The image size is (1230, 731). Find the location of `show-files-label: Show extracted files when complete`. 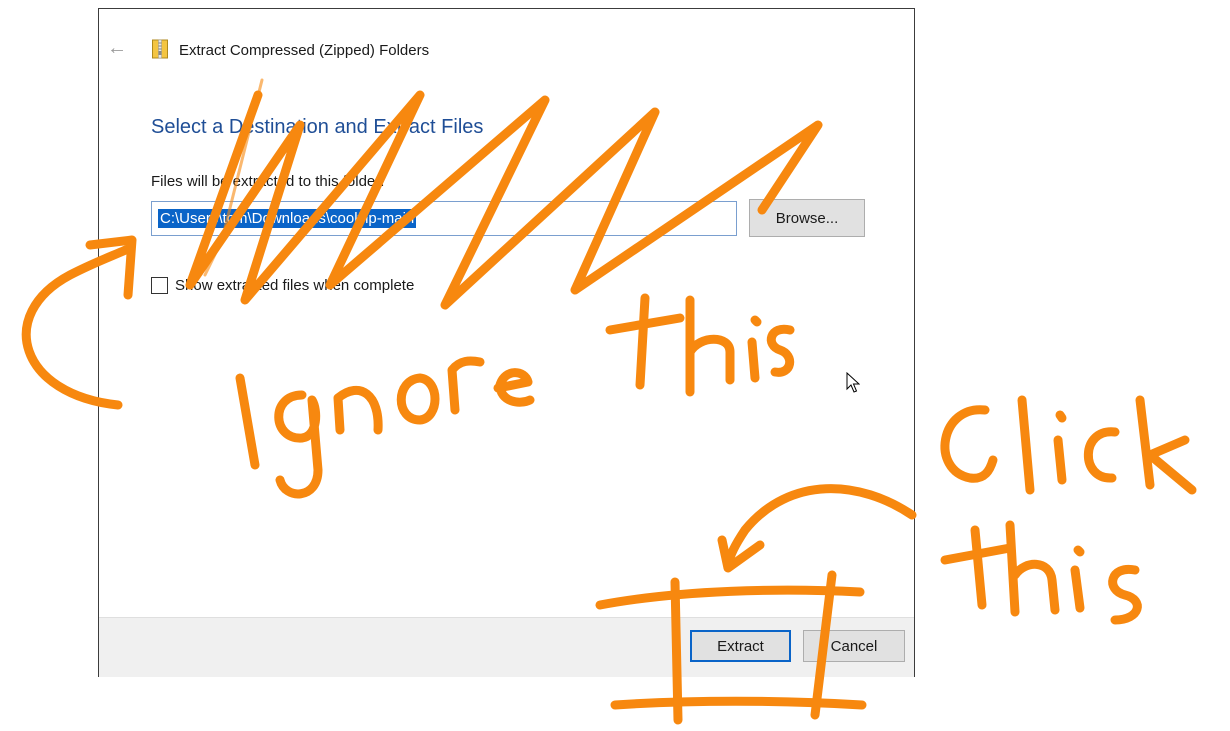

show-files-label: Show extracted files when complete is located at coordinates (294, 285).